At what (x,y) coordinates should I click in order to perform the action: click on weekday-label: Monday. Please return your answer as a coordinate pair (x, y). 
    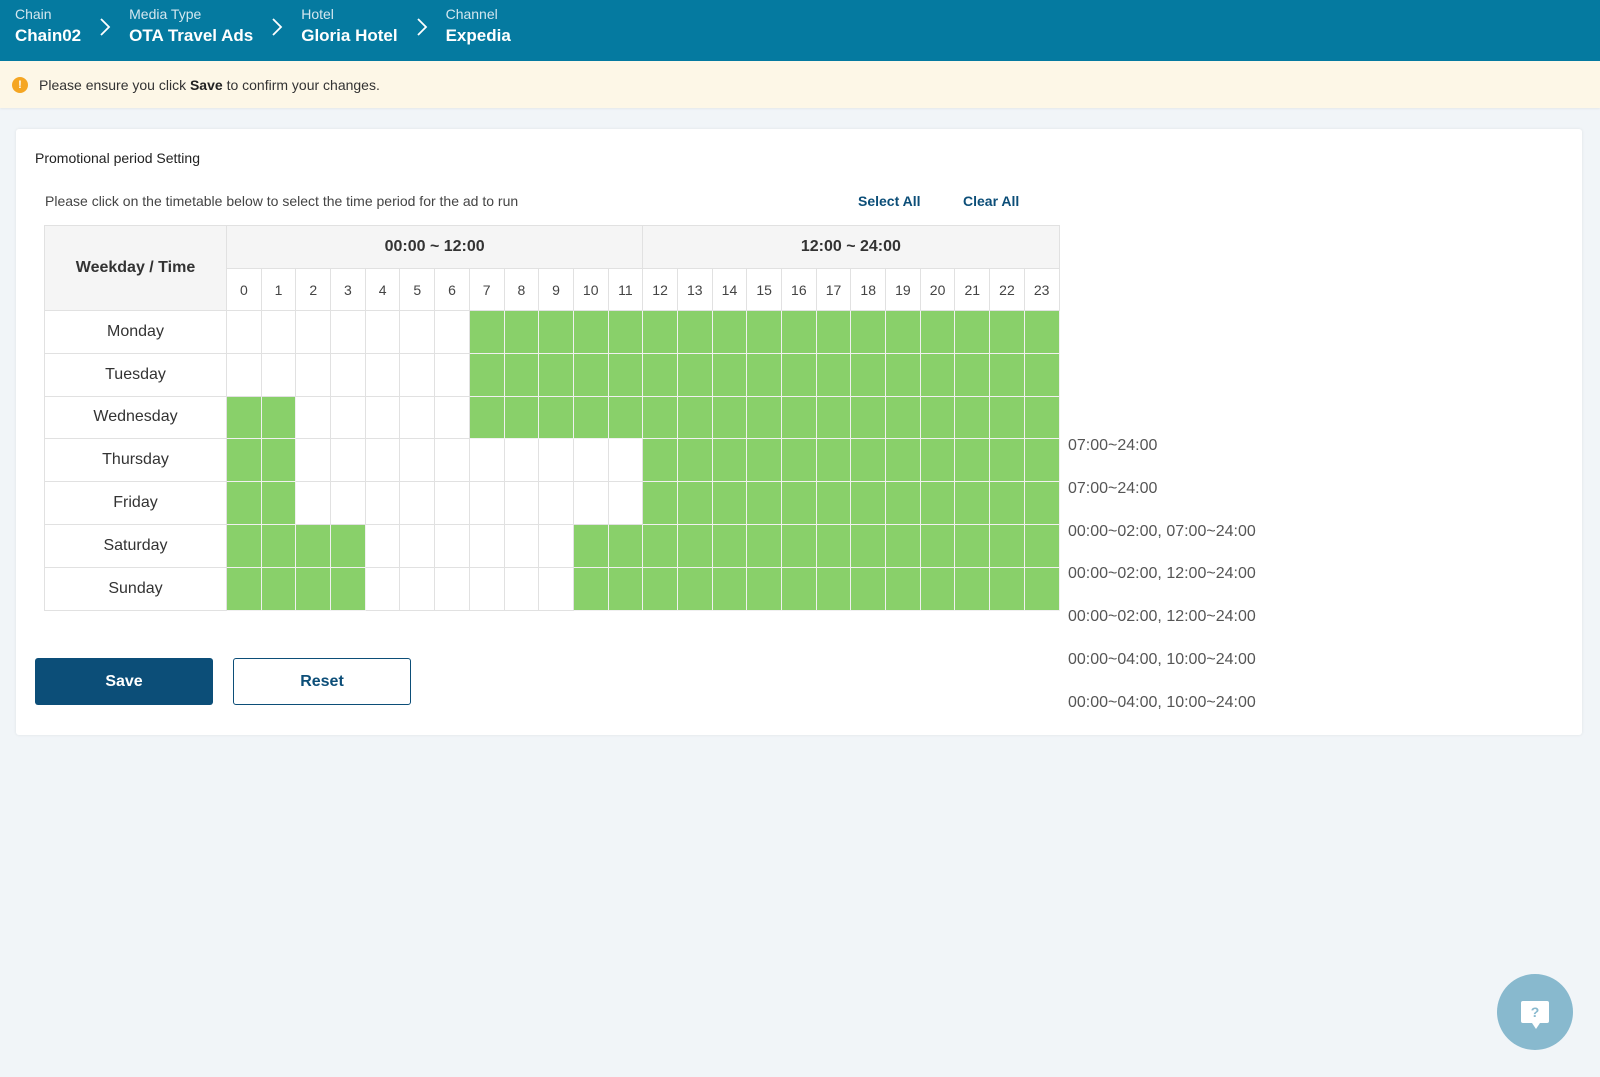
    Looking at the image, I should click on (135, 332).